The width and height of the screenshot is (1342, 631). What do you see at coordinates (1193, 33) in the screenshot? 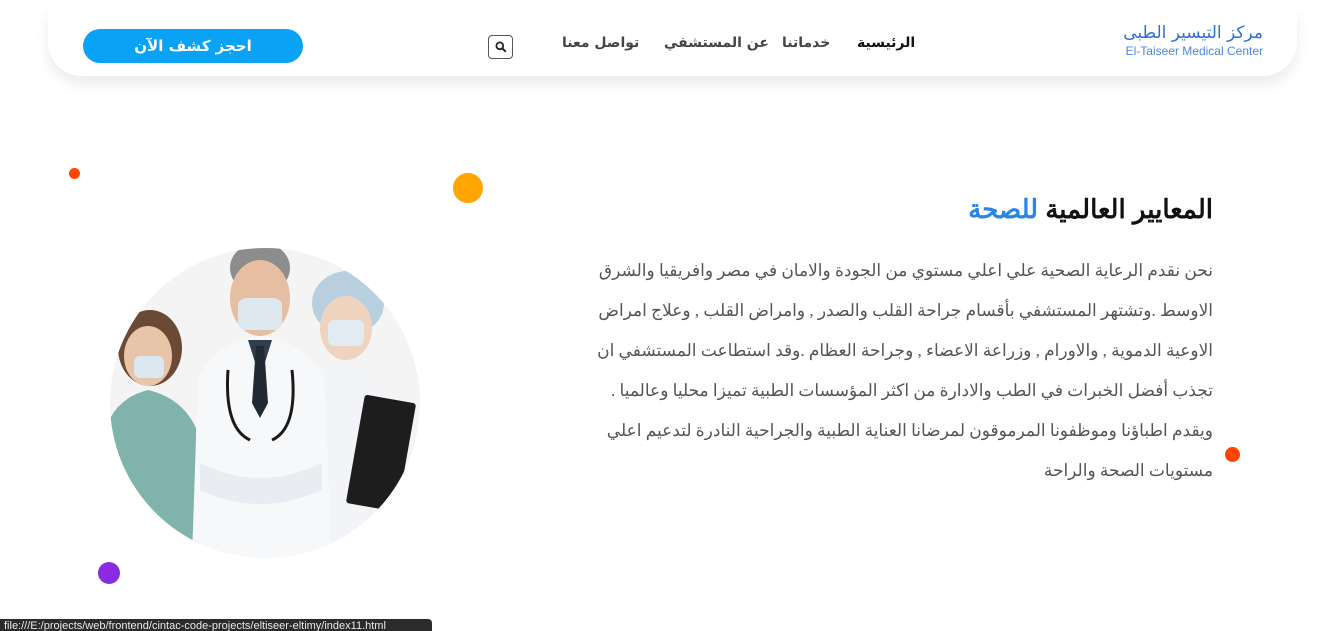
I see `logo-arabic: مركز التيسير الطبى` at bounding box center [1193, 33].